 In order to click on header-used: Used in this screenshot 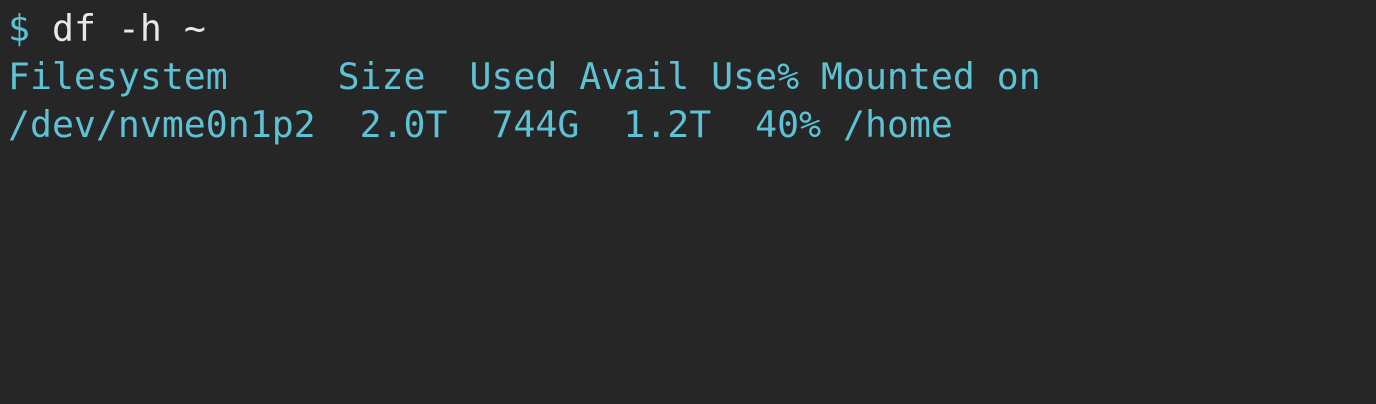, I will do `click(513, 76)`.